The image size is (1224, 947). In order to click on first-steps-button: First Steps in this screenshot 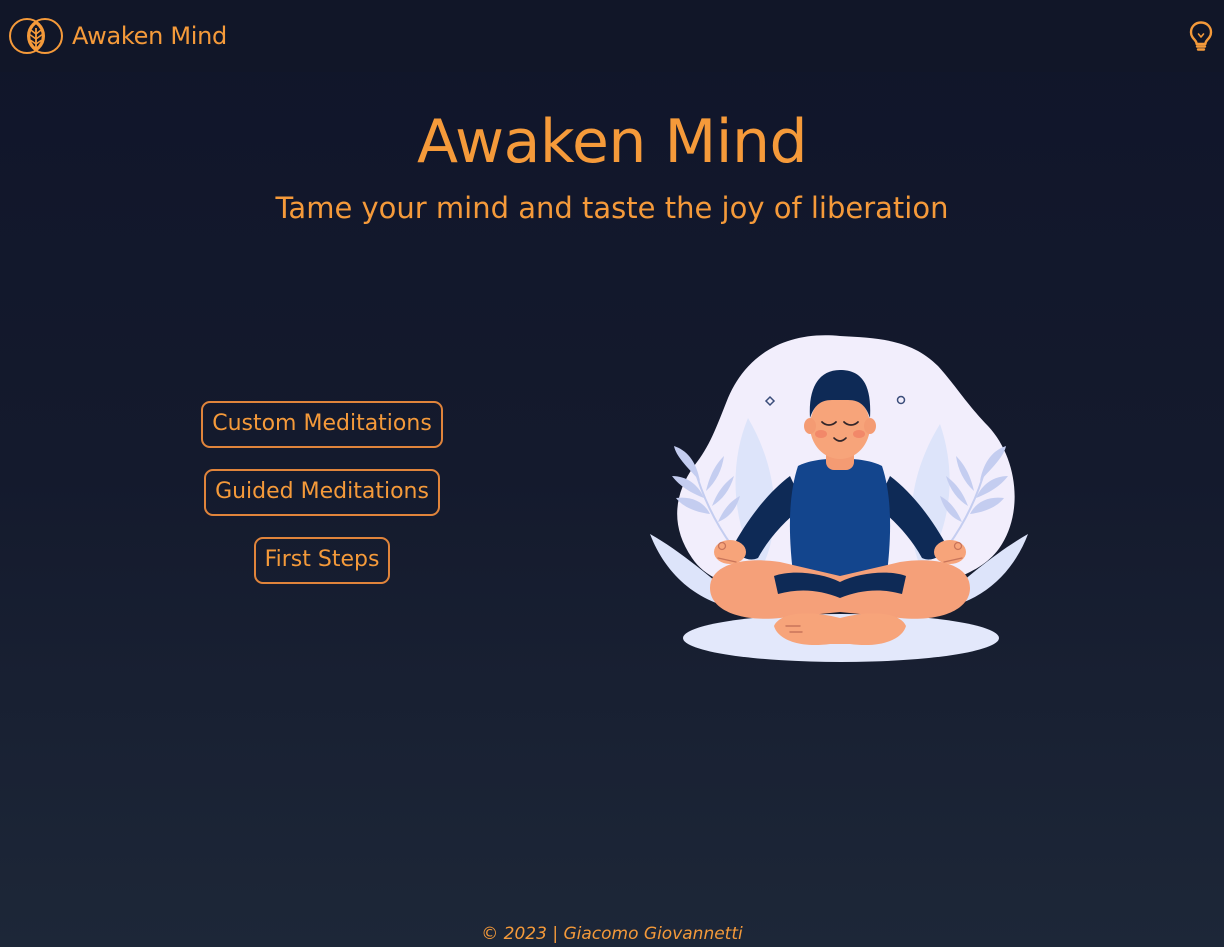, I will do `click(322, 560)`.